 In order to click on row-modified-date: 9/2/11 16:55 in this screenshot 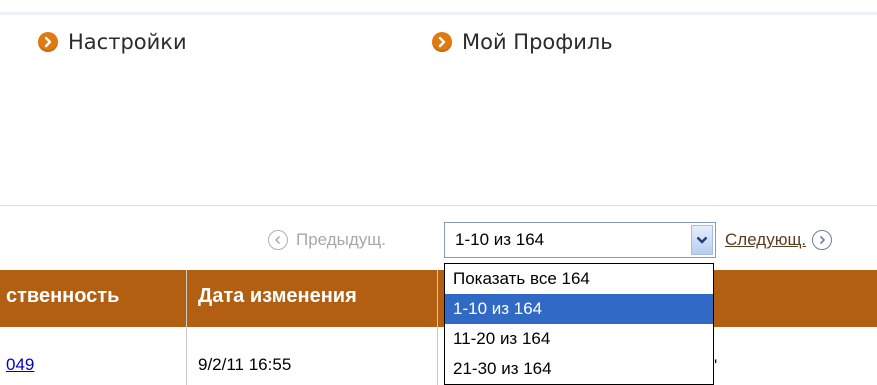, I will do `click(245, 364)`.